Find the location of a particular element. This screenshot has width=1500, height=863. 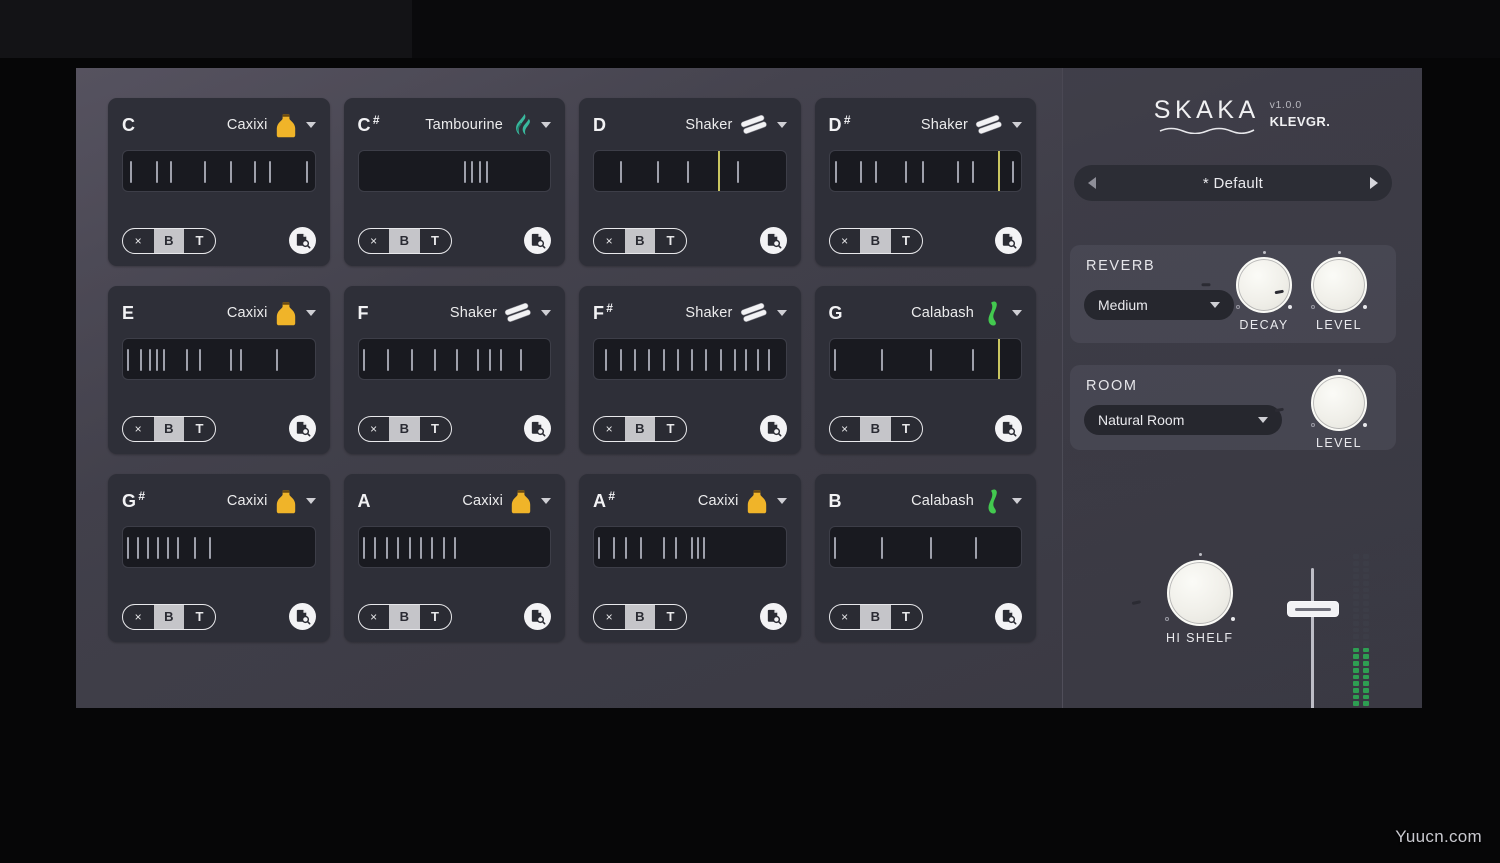

pad-A: A Caxixi × B T is located at coordinates (454, 558).